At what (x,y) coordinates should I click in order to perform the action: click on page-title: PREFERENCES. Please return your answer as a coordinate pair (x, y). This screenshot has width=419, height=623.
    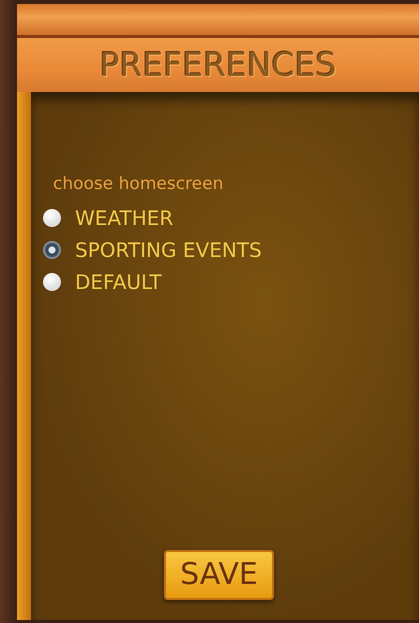
    Looking at the image, I should click on (218, 65).